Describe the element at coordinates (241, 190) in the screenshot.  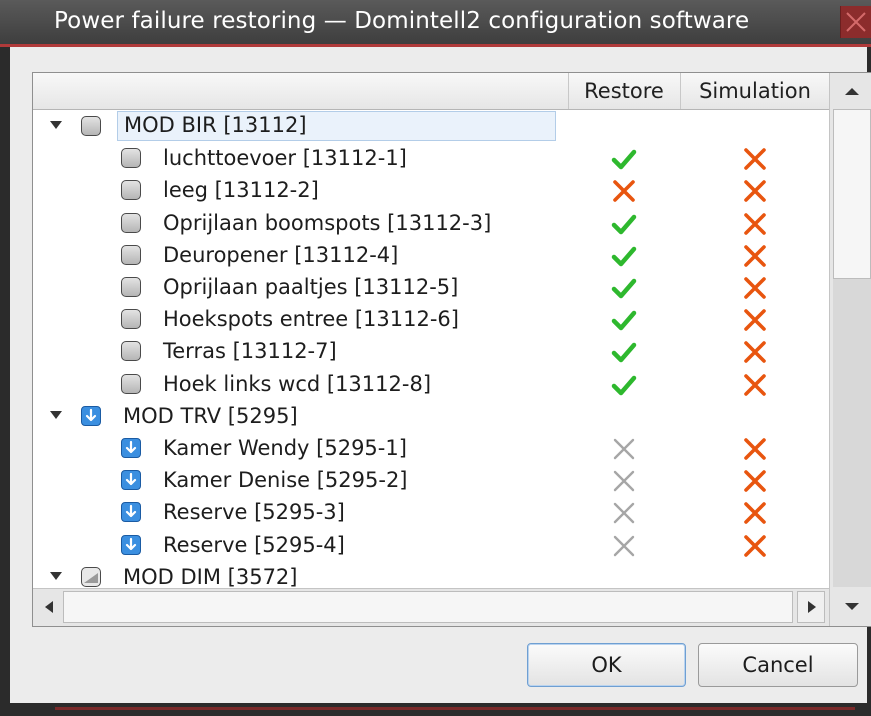
I see `row-label: leeg [13112-2]` at that location.